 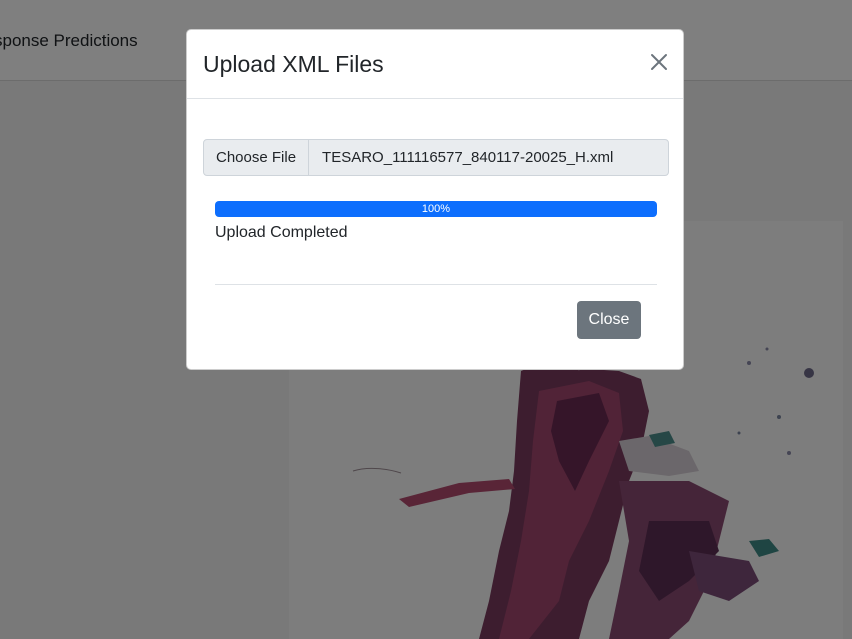 I want to click on upload-progress: 100%, so click(x=436, y=209).